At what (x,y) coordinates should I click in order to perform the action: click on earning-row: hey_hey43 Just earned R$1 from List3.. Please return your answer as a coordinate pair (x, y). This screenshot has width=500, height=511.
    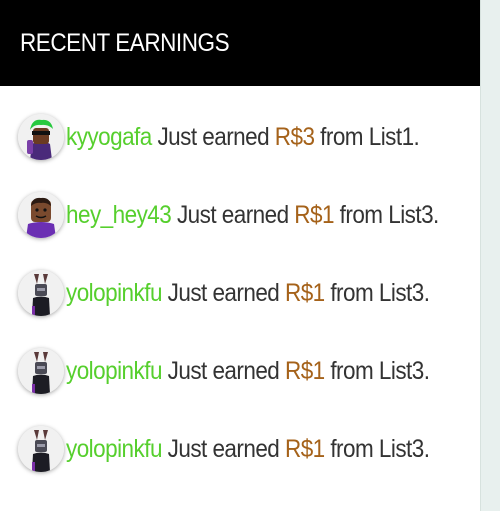
    Looking at the image, I should click on (249, 215).